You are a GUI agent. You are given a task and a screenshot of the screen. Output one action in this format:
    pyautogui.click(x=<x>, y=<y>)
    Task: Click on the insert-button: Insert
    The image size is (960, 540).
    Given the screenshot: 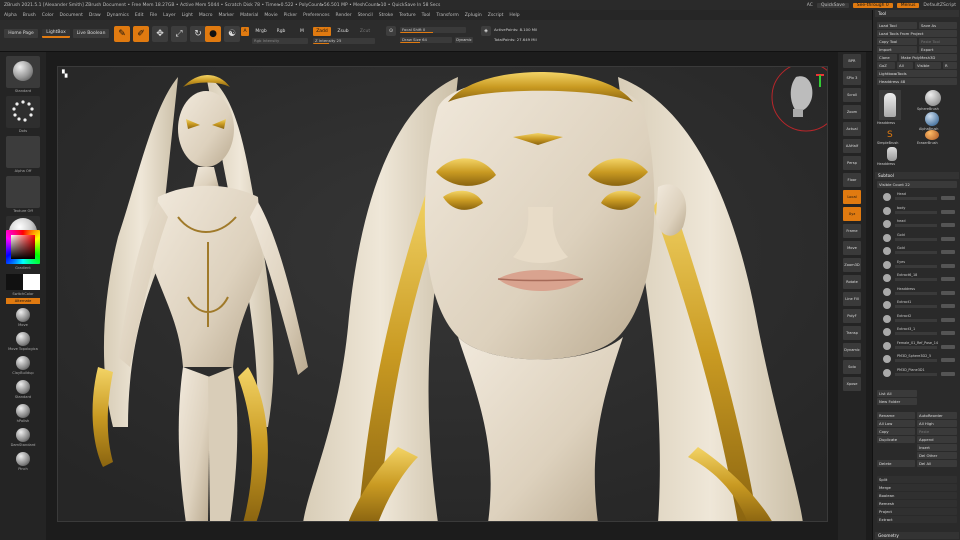 What is the action you would take?
    pyautogui.click(x=937, y=447)
    